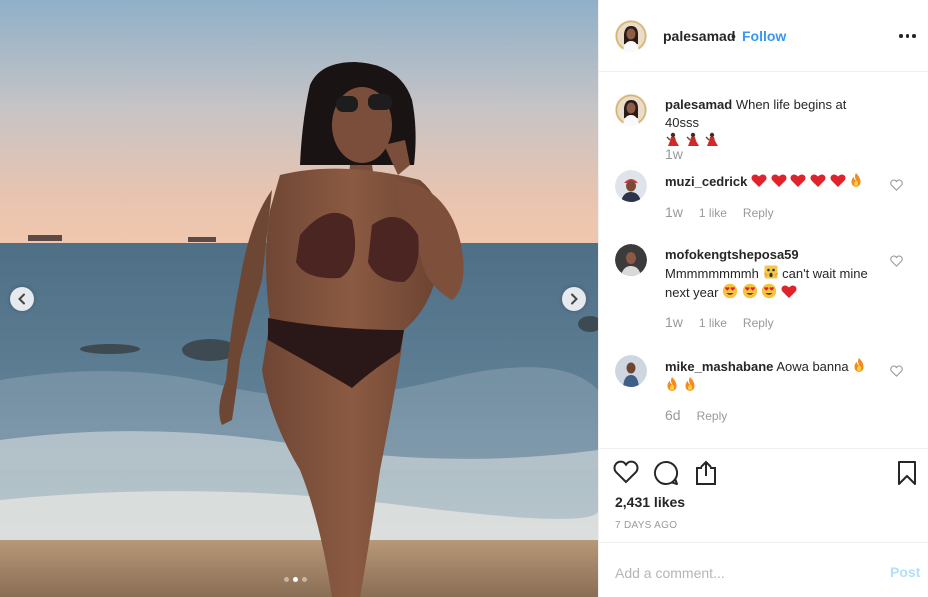 This screenshot has height=597, width=928. I want to click on comment-body: Aowa banna, so click(812, 366).